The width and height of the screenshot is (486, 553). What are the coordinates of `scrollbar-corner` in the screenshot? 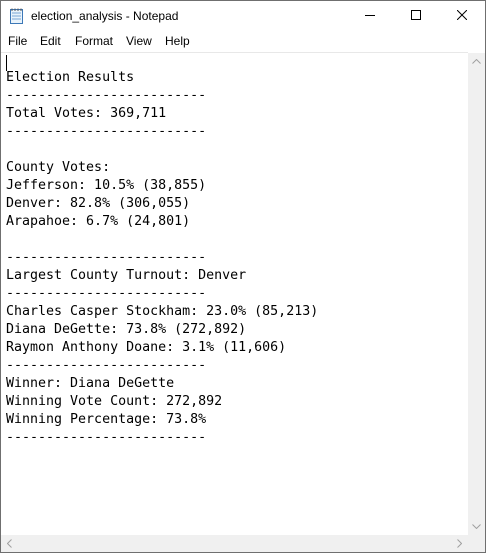 It's located at (476, 543).